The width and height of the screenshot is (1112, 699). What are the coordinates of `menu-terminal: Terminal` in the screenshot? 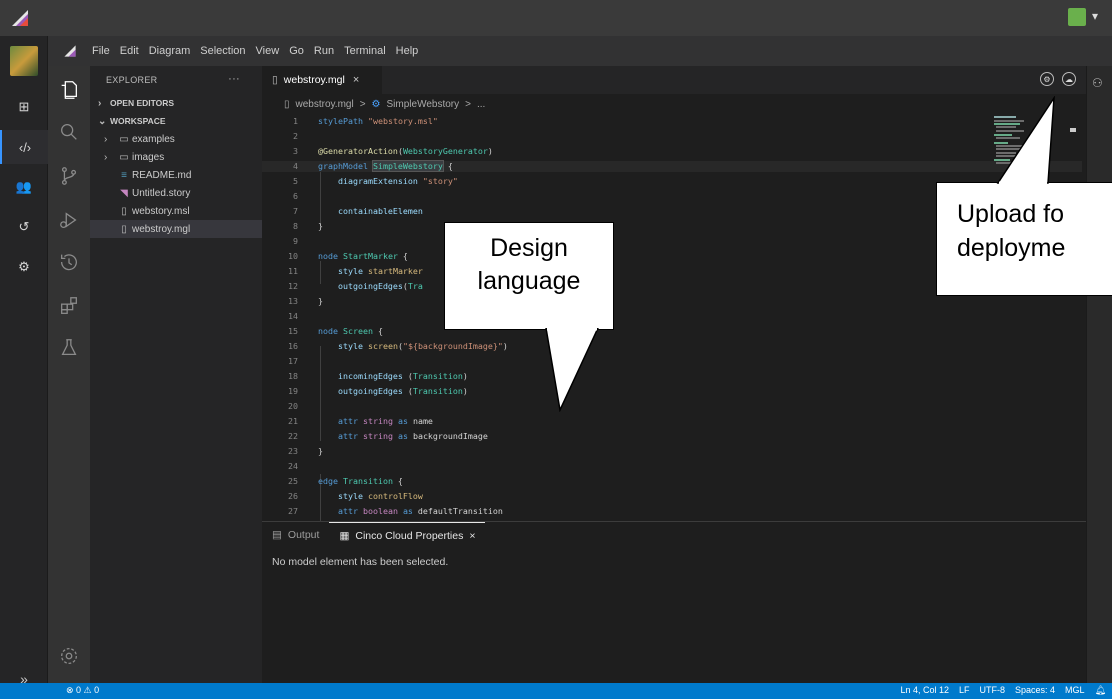 It's located at (365, 51).